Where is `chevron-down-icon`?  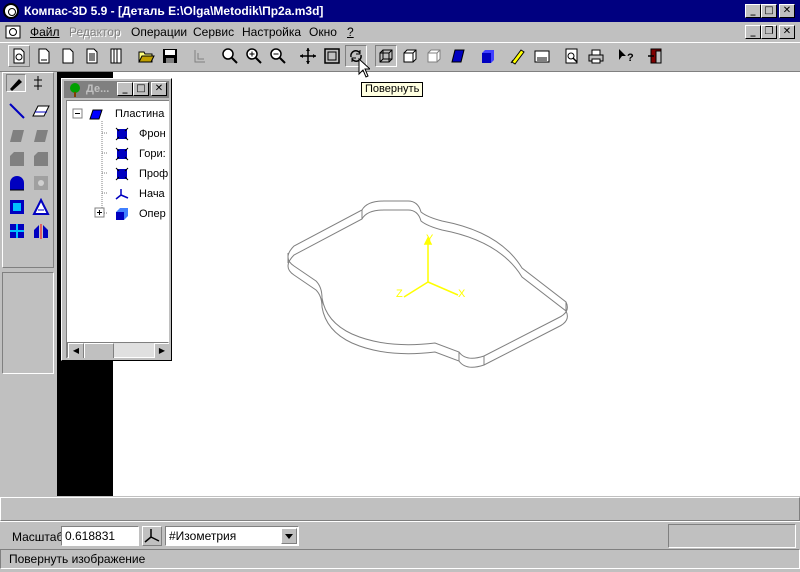 chevron-down-icon is located at coordinates (289, 536).